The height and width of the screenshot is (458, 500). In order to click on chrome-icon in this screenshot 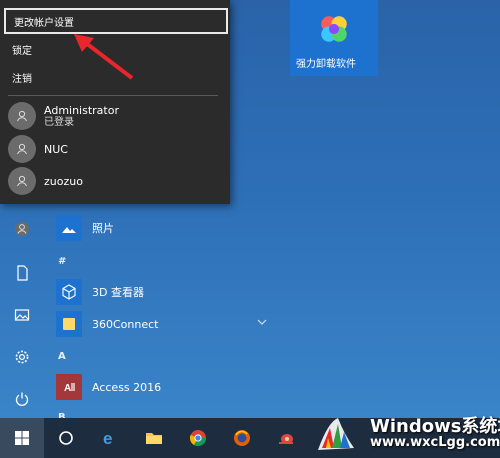, I will do `click(198, 438)`.